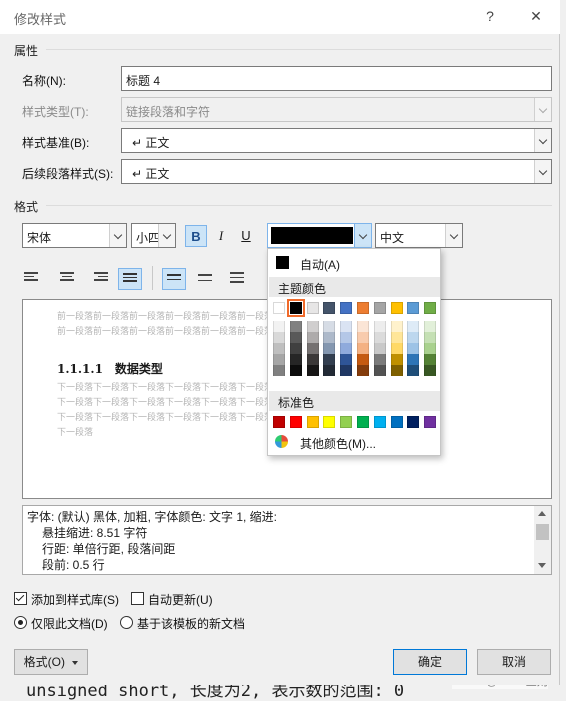  Describe the element at coordinates (281, 441) in the screenshot. I see `color-wheel-icon` at that location.